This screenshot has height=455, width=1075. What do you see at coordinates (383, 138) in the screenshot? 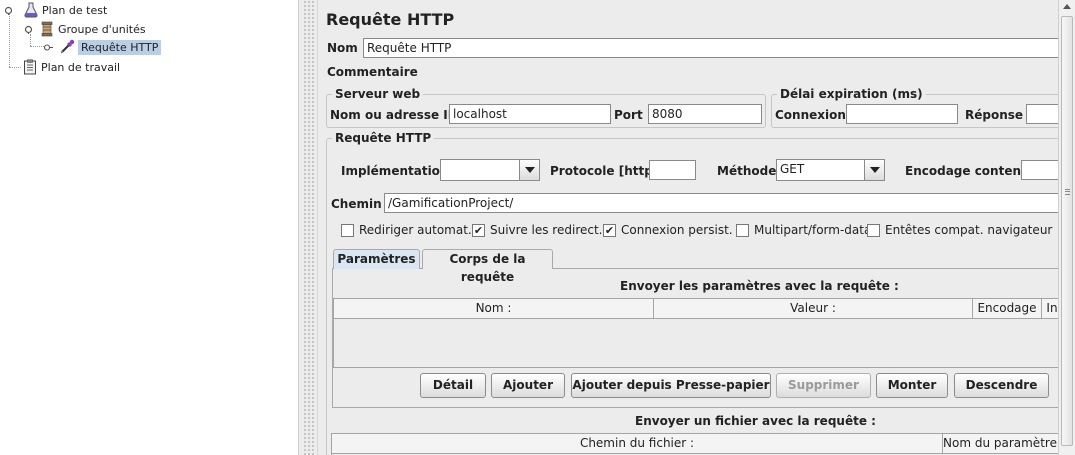
I see `http-request-legend: Requête HTTP` at bounding box center [383, 138].